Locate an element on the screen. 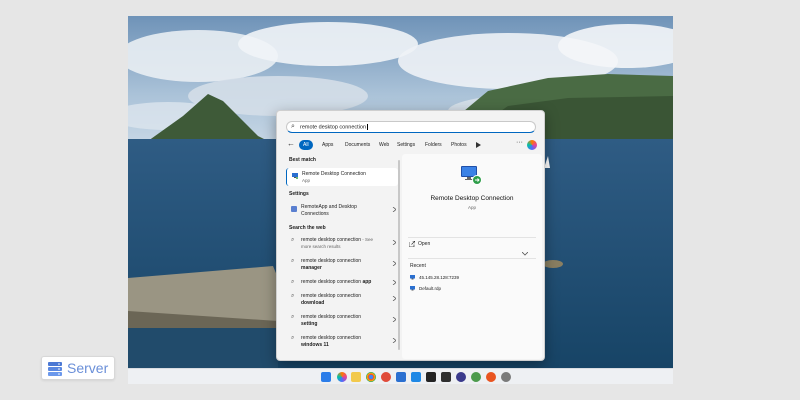  web-result-bold: setting is located at coordinates (309, 323).